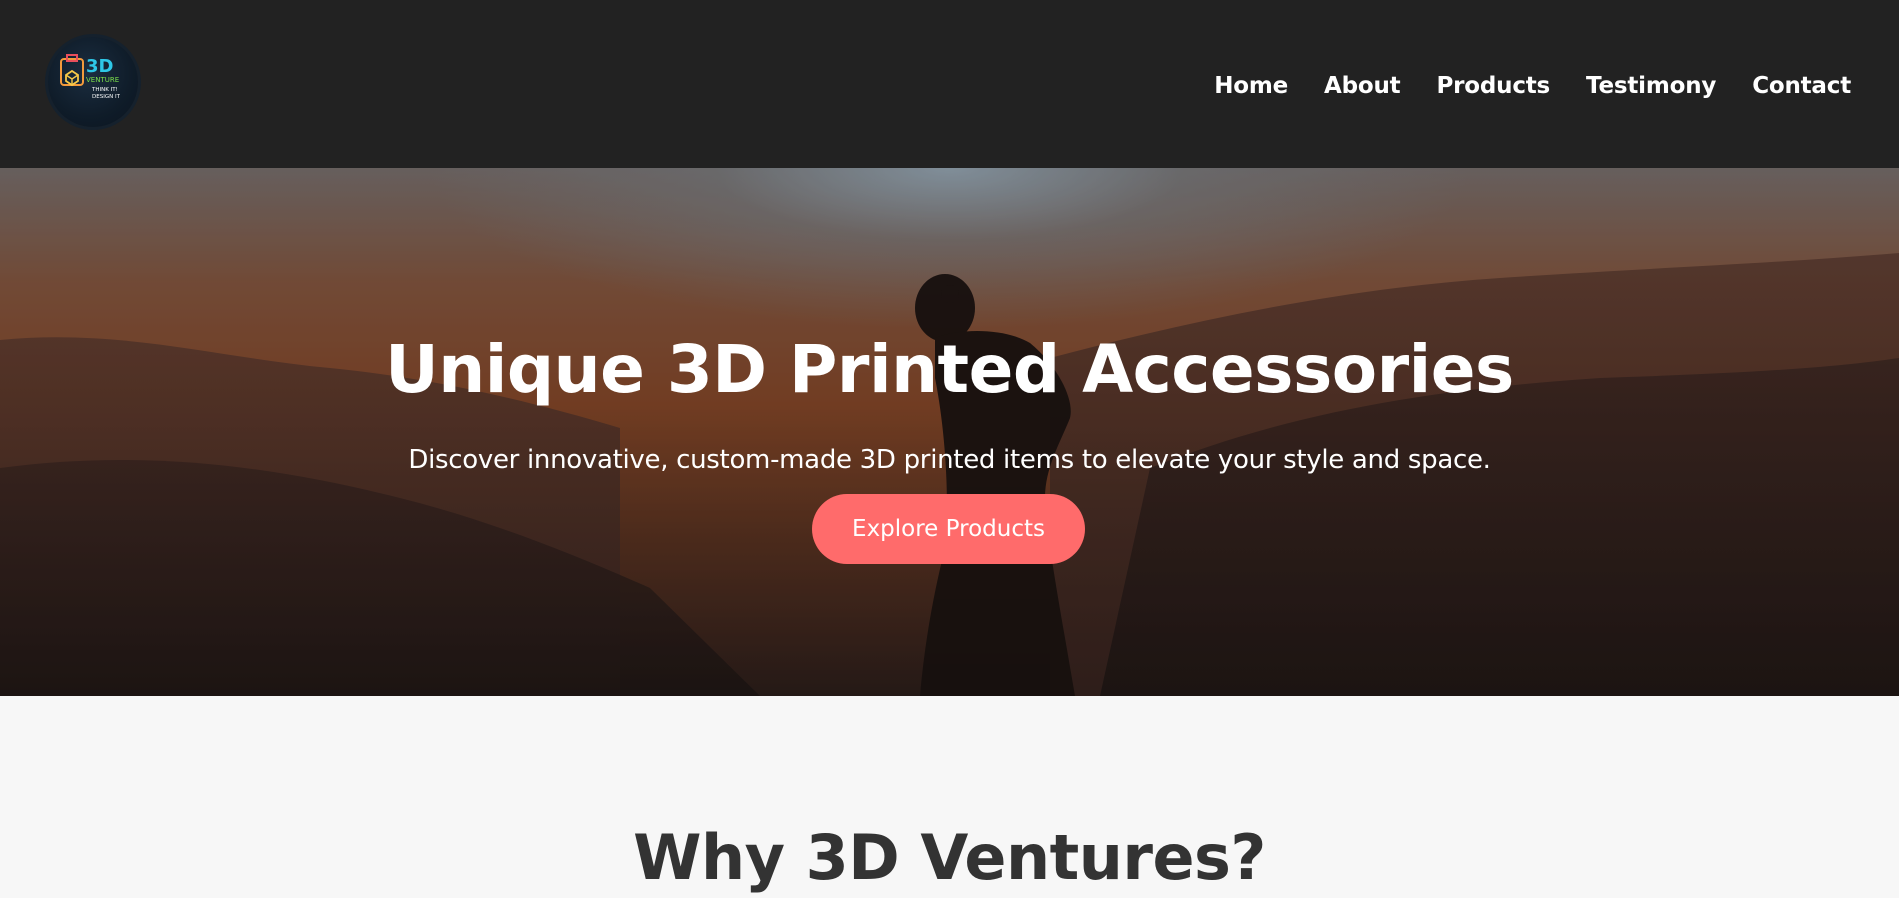 The width and height of the screenshot is (1899, 898). What do you see at coordinates (102, 80) in the screenshot?
I see `logo-sub: VENTURE` at bounding box center [102, 80].